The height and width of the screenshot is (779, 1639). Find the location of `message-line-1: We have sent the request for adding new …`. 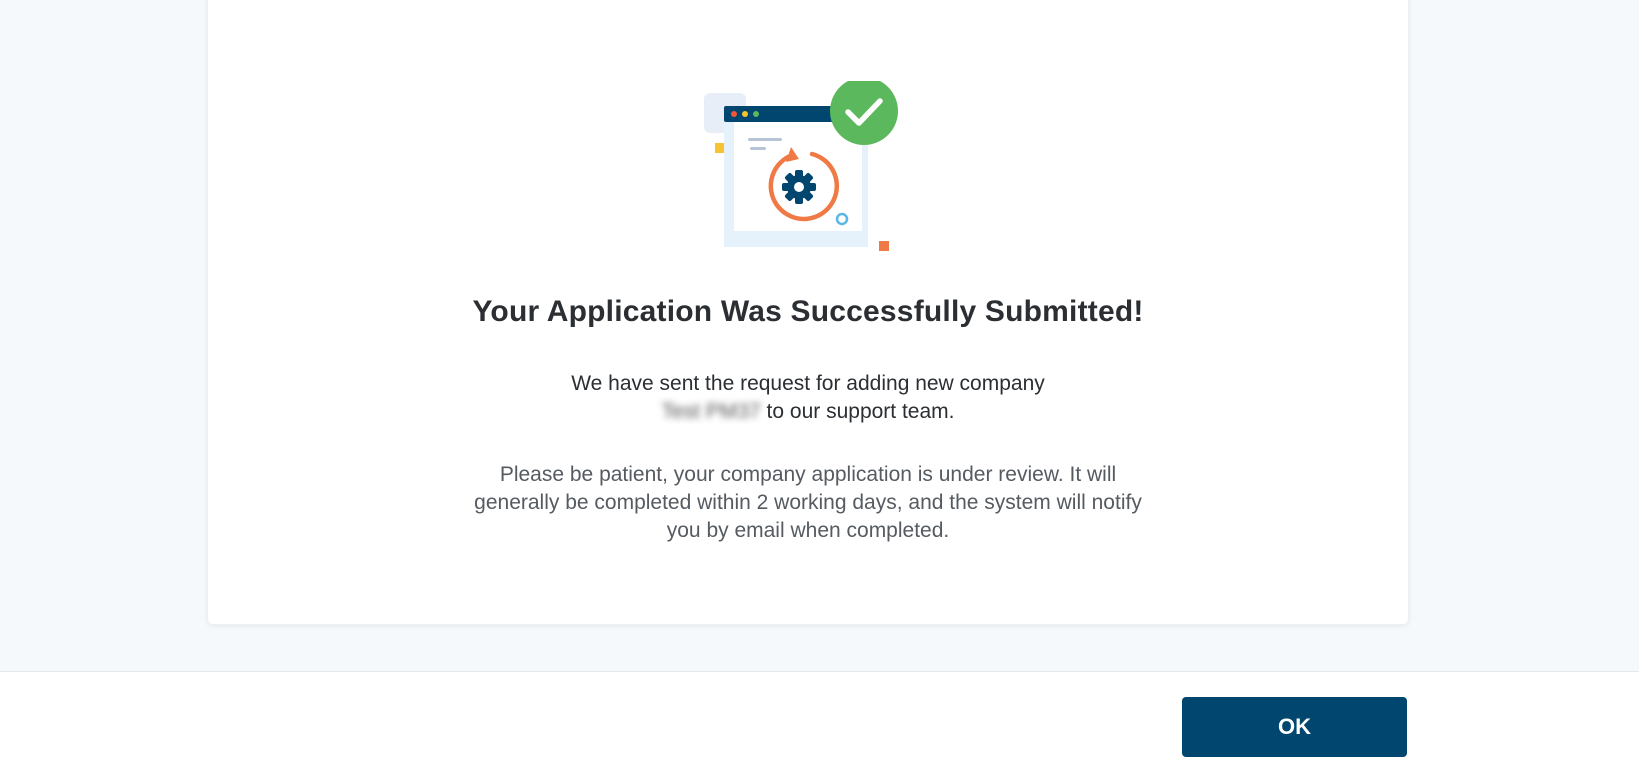

message-line-1: We have sent the request for adding new … is located at coordinates (808, 383).